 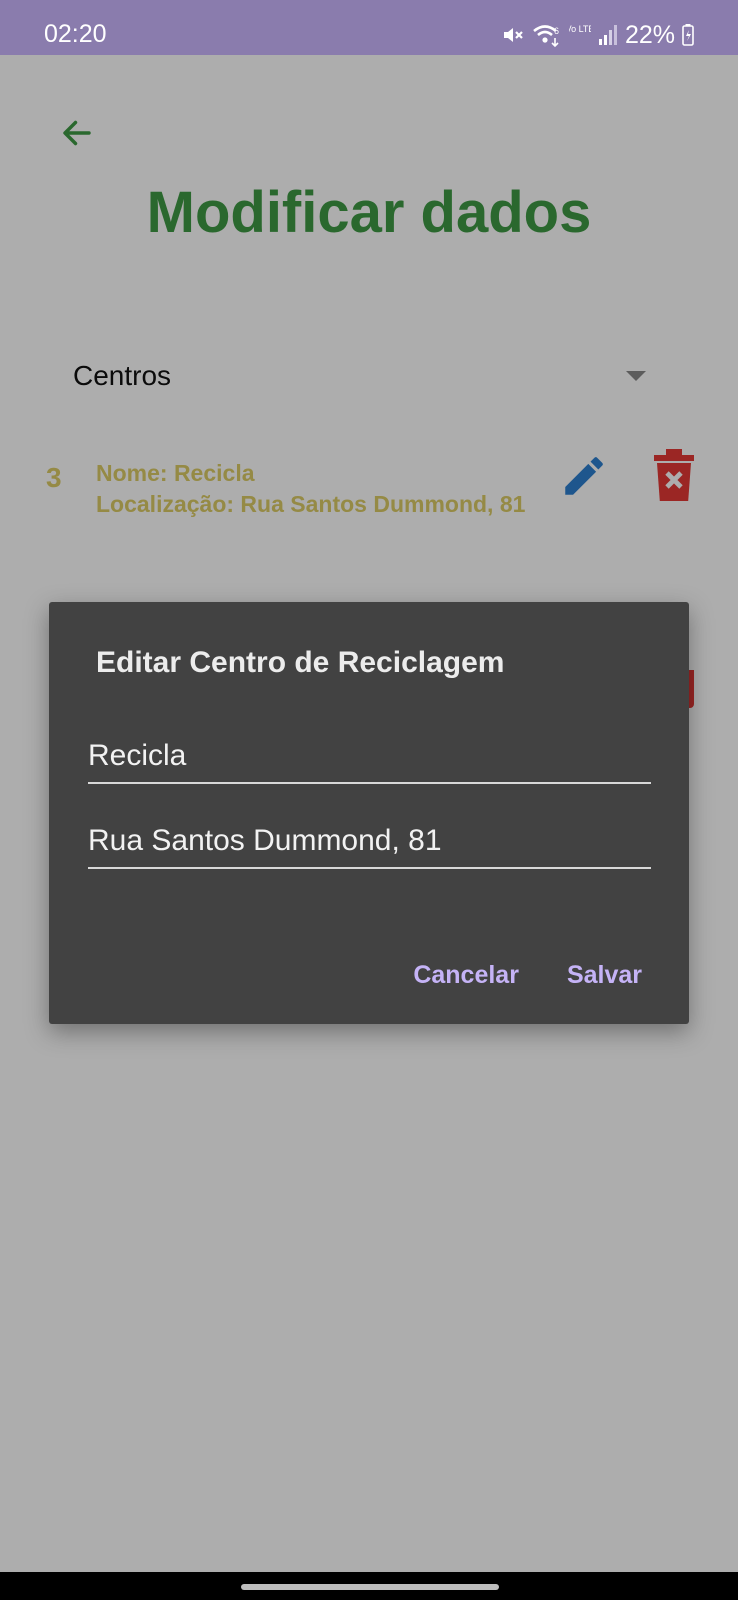 I want to click on status-bar: 02:20 6 Vo LTE, so click(x=369, y=27).